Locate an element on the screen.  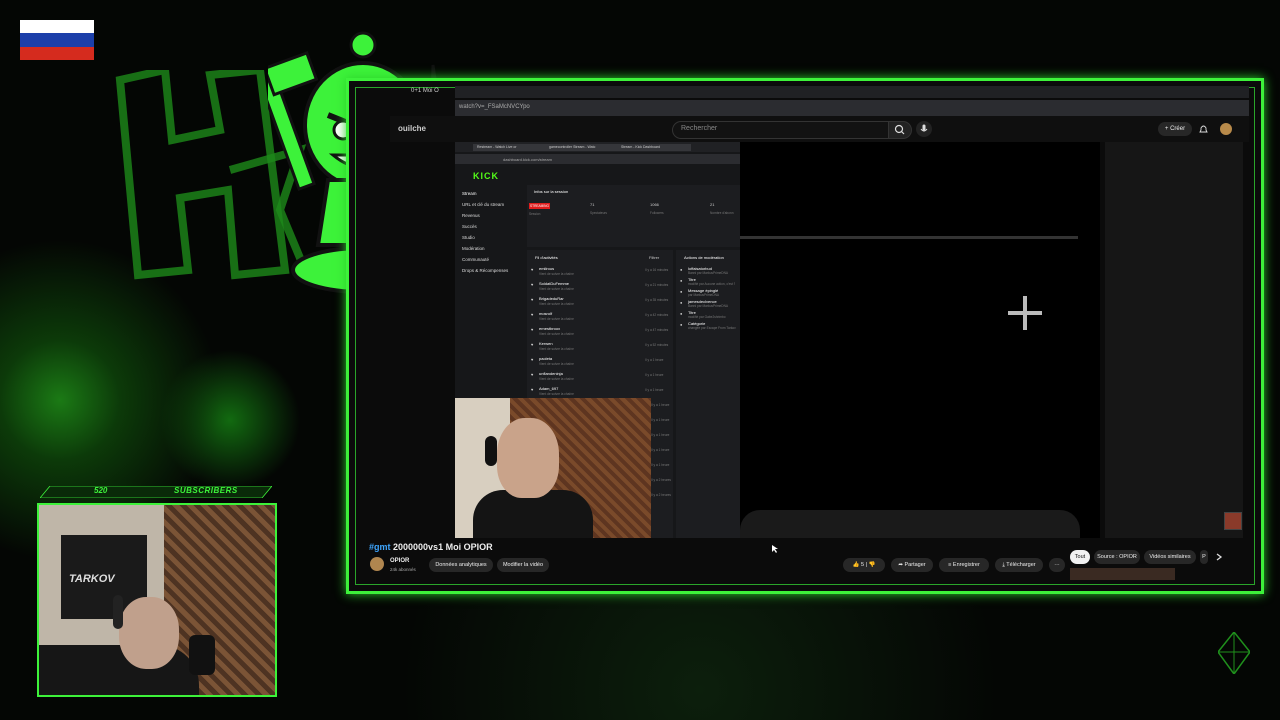
viewers-count: 71 is located at coordinates (592, 204).